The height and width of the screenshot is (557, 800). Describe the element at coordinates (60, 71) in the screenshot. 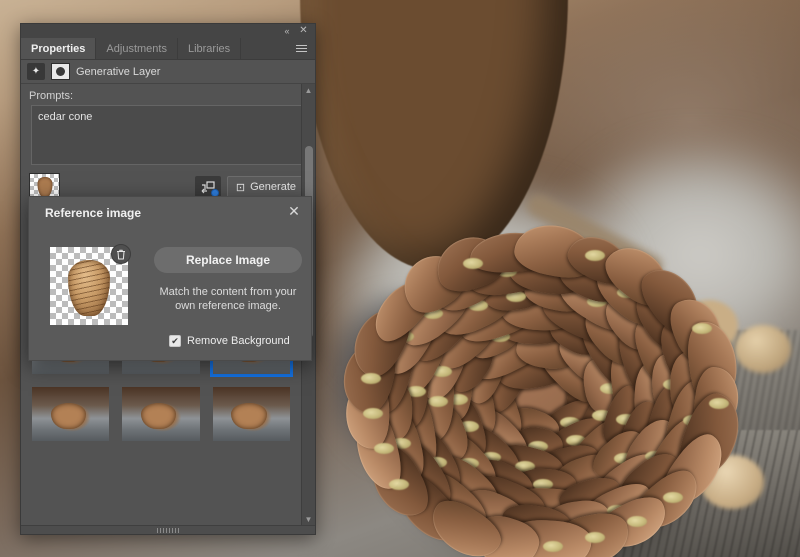

I see `layer-mask-thumbnail` at that location.